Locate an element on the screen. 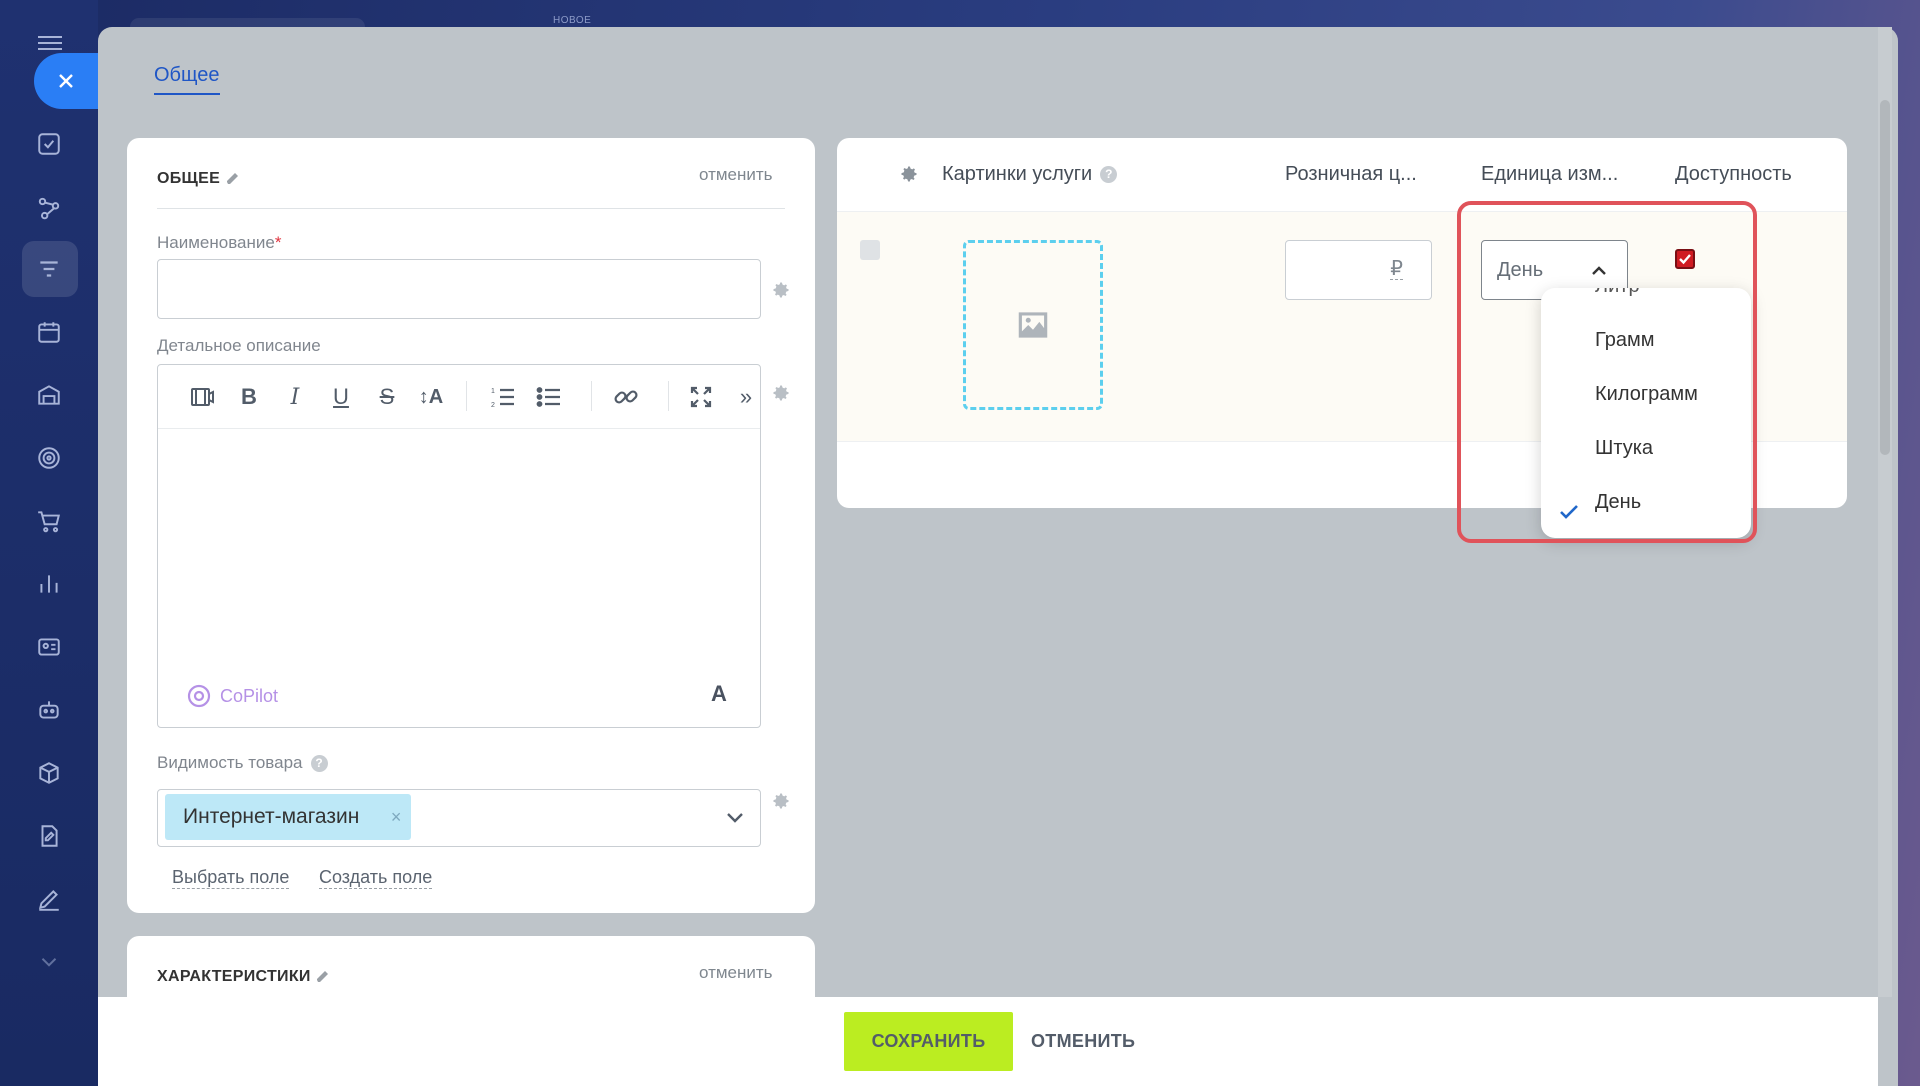  description-editor: B I U S ↕A 12 » CoPilot A is located at coordinates (459, 546).